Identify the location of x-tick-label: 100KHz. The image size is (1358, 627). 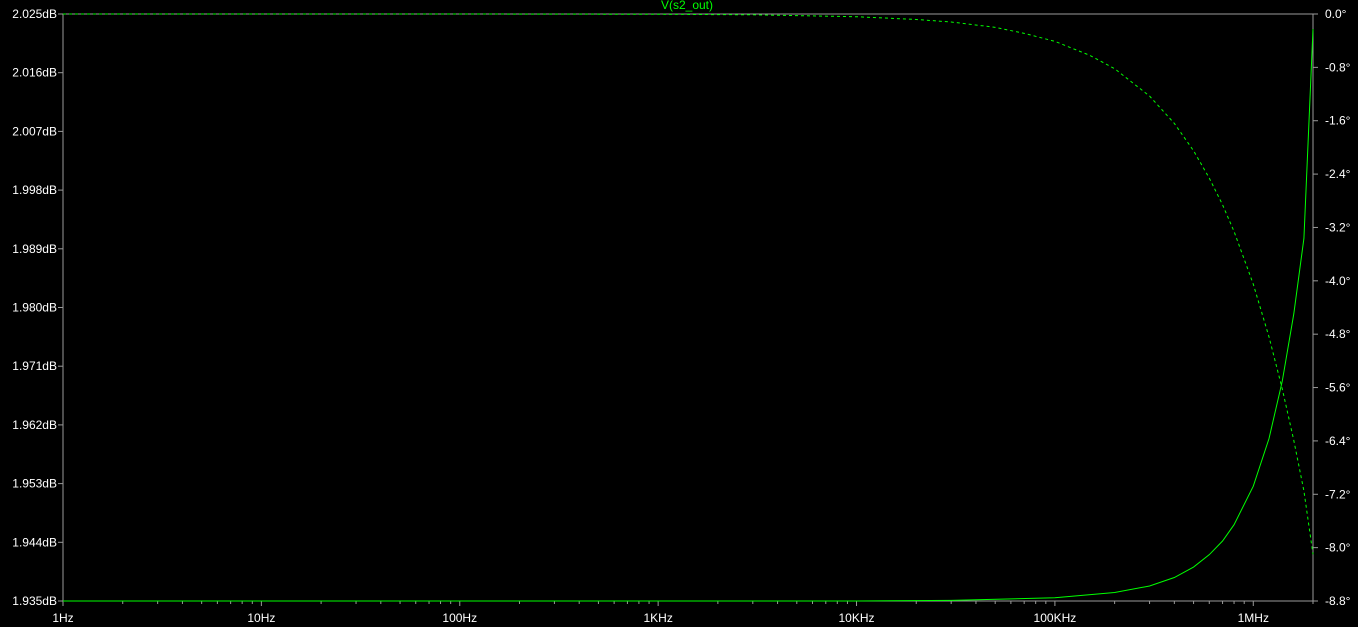
(1055, 618).